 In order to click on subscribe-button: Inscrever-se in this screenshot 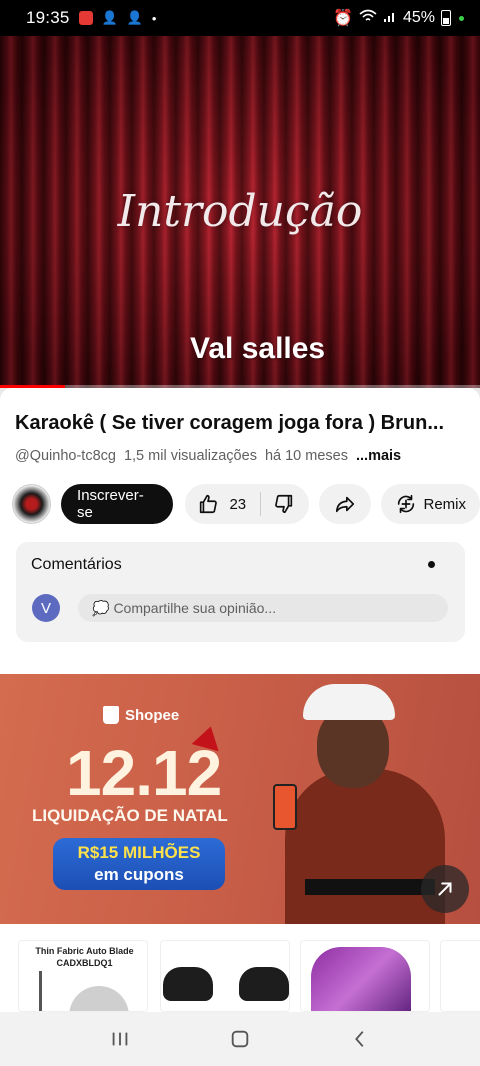, I will do `click(117, 504)`.